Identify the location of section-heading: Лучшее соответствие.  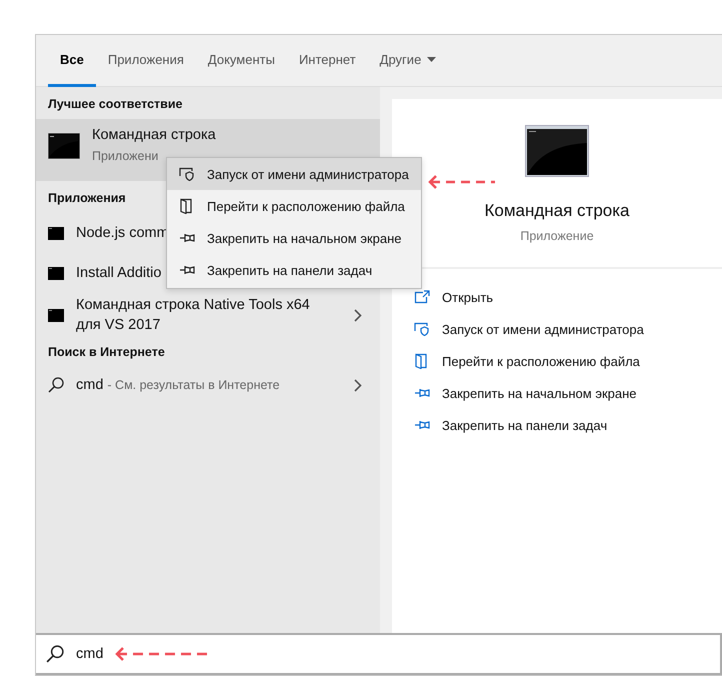
(115, 104).